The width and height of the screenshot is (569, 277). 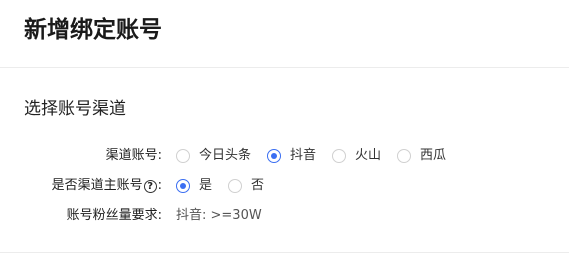 I want to click on channel-option-label: 西瓜, so click(x=433, y=155).